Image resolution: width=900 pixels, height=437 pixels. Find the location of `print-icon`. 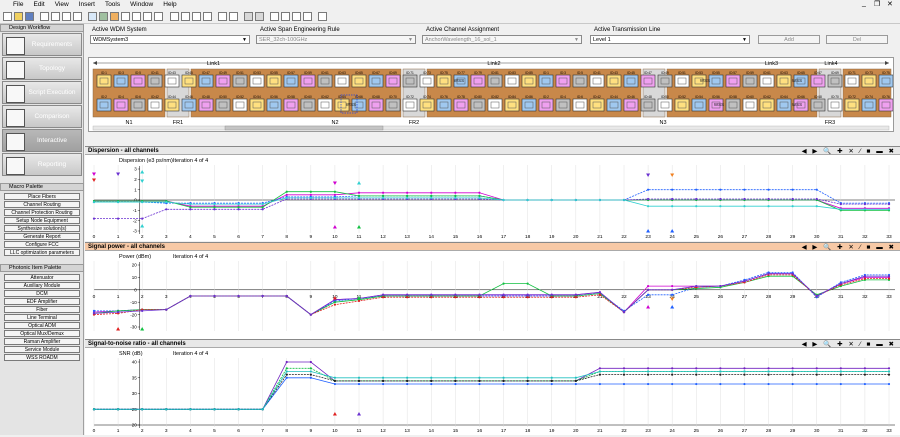

print-icon is located at coordinates (44, 16).